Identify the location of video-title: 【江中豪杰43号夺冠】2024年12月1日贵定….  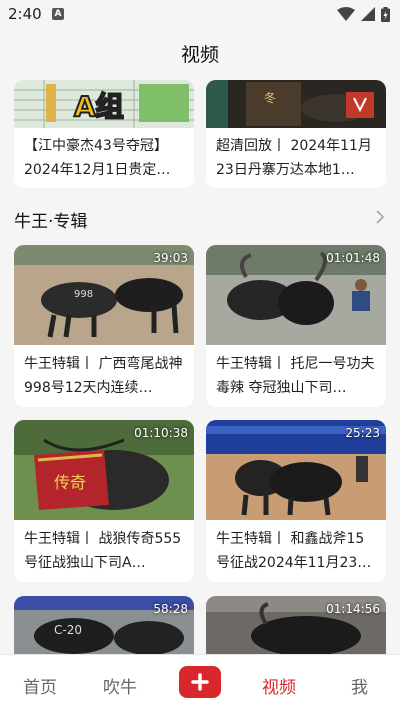
(97, 158).